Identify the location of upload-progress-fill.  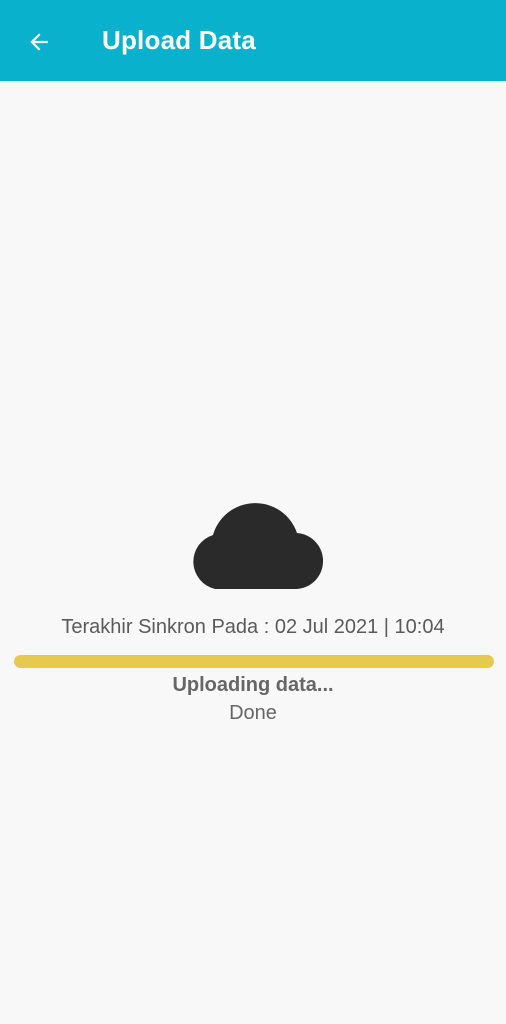
(254, 661).